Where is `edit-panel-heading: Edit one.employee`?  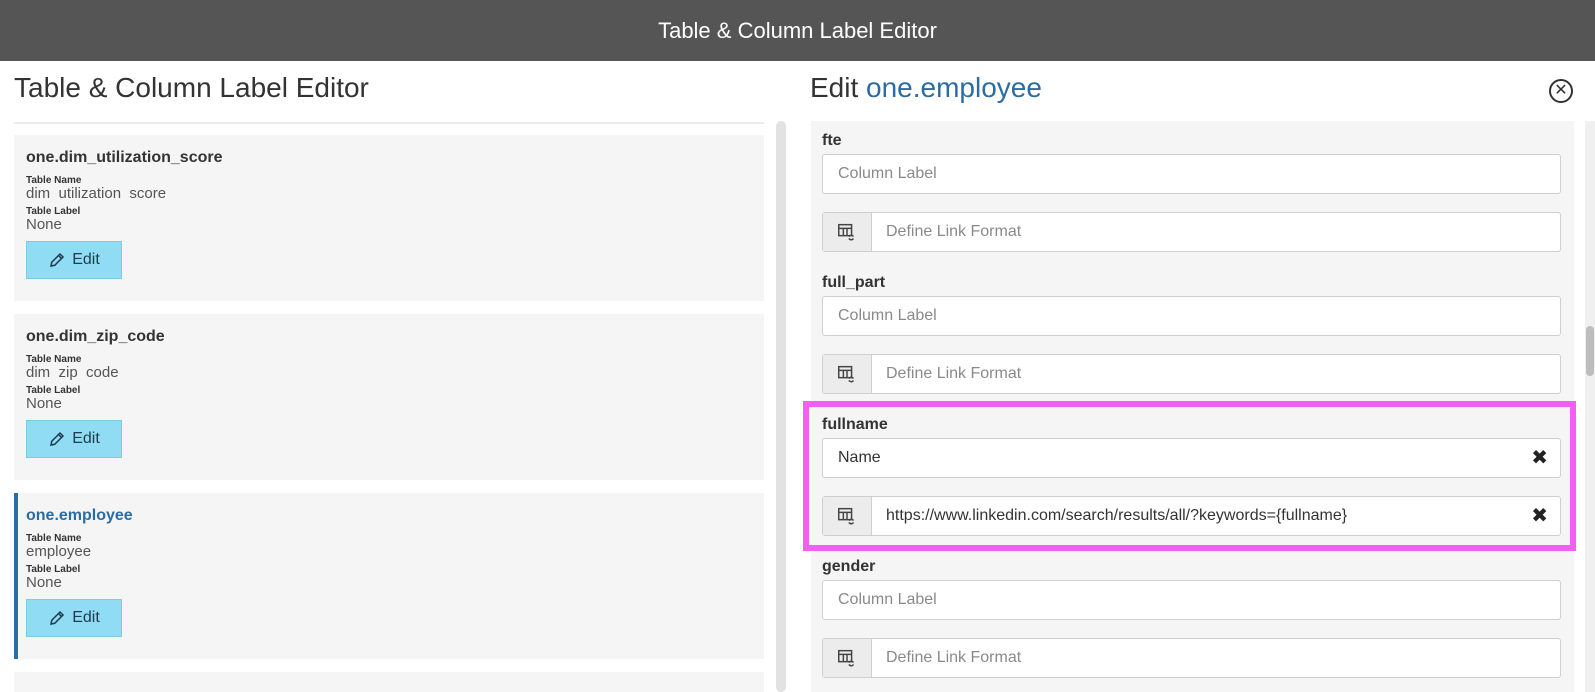
edit-panel-heading: Edit one.employee is located at coordinates (926, 88).